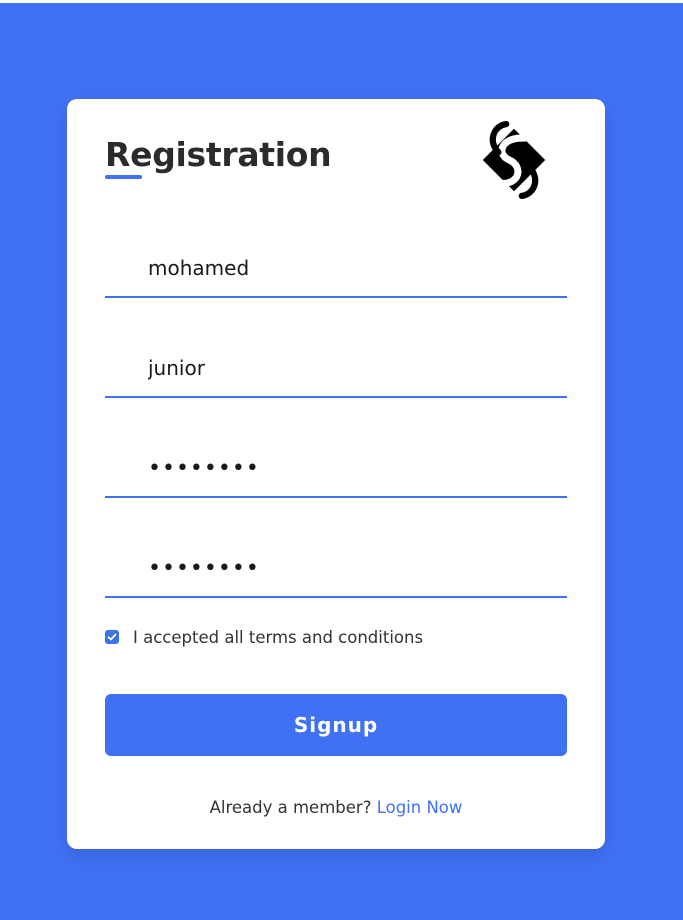 The width and height of the screenshot is (683, 920). I want to click on password-field, so click(336, 469).